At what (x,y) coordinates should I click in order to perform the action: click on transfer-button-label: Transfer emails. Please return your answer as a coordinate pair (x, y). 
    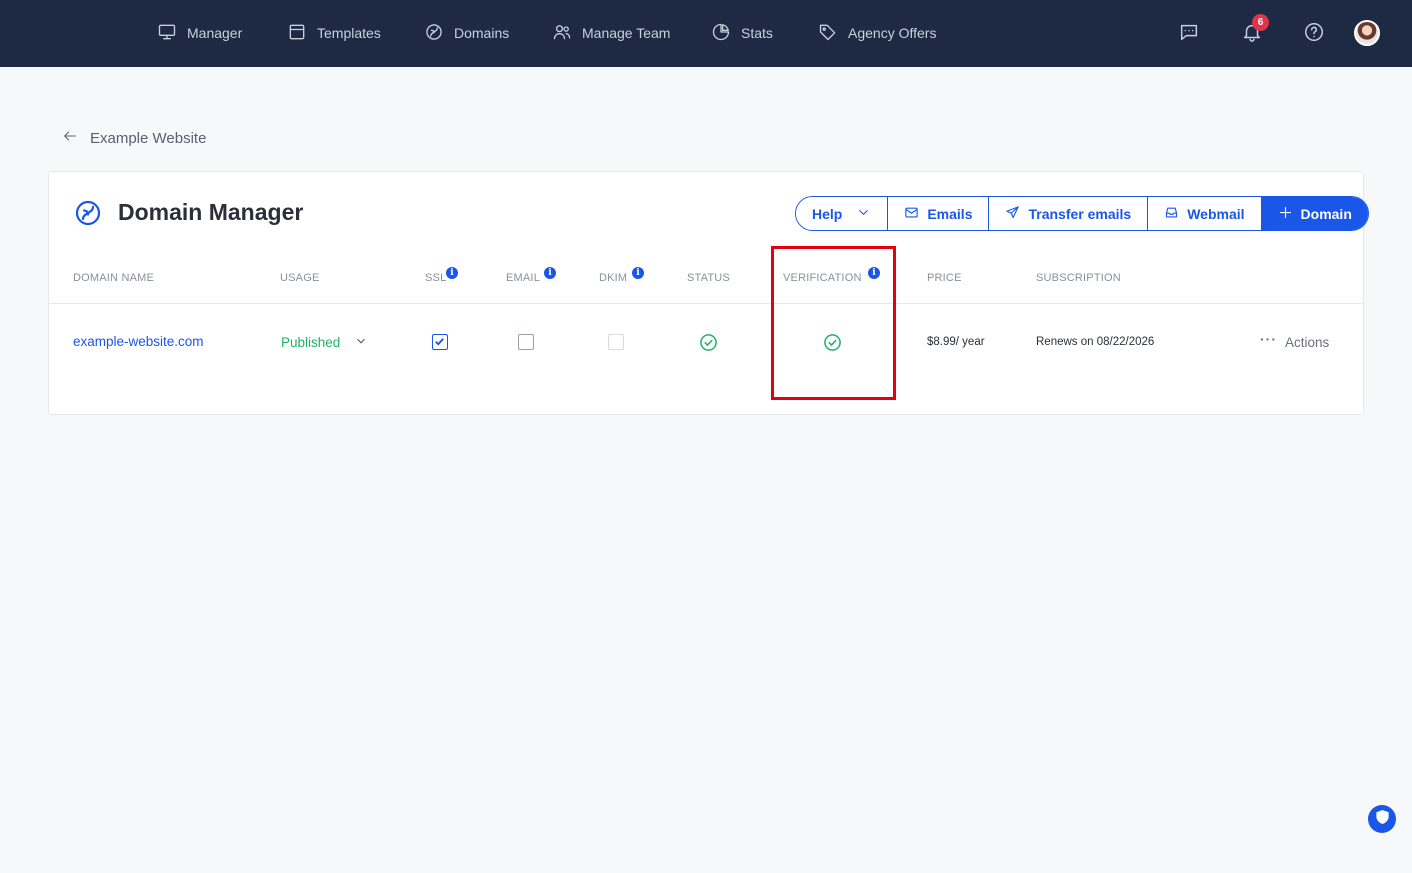
    Looking at the image, I should click on (1080, 213).